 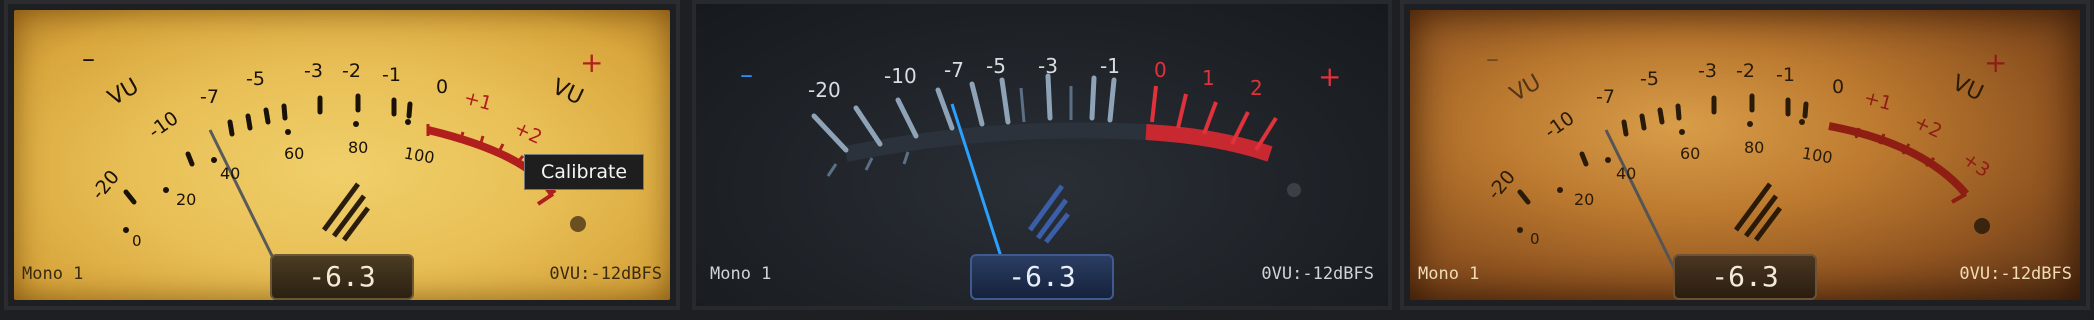 I want to click on calibrate-tooltip: Calibrate, so click(x=584, y=172).